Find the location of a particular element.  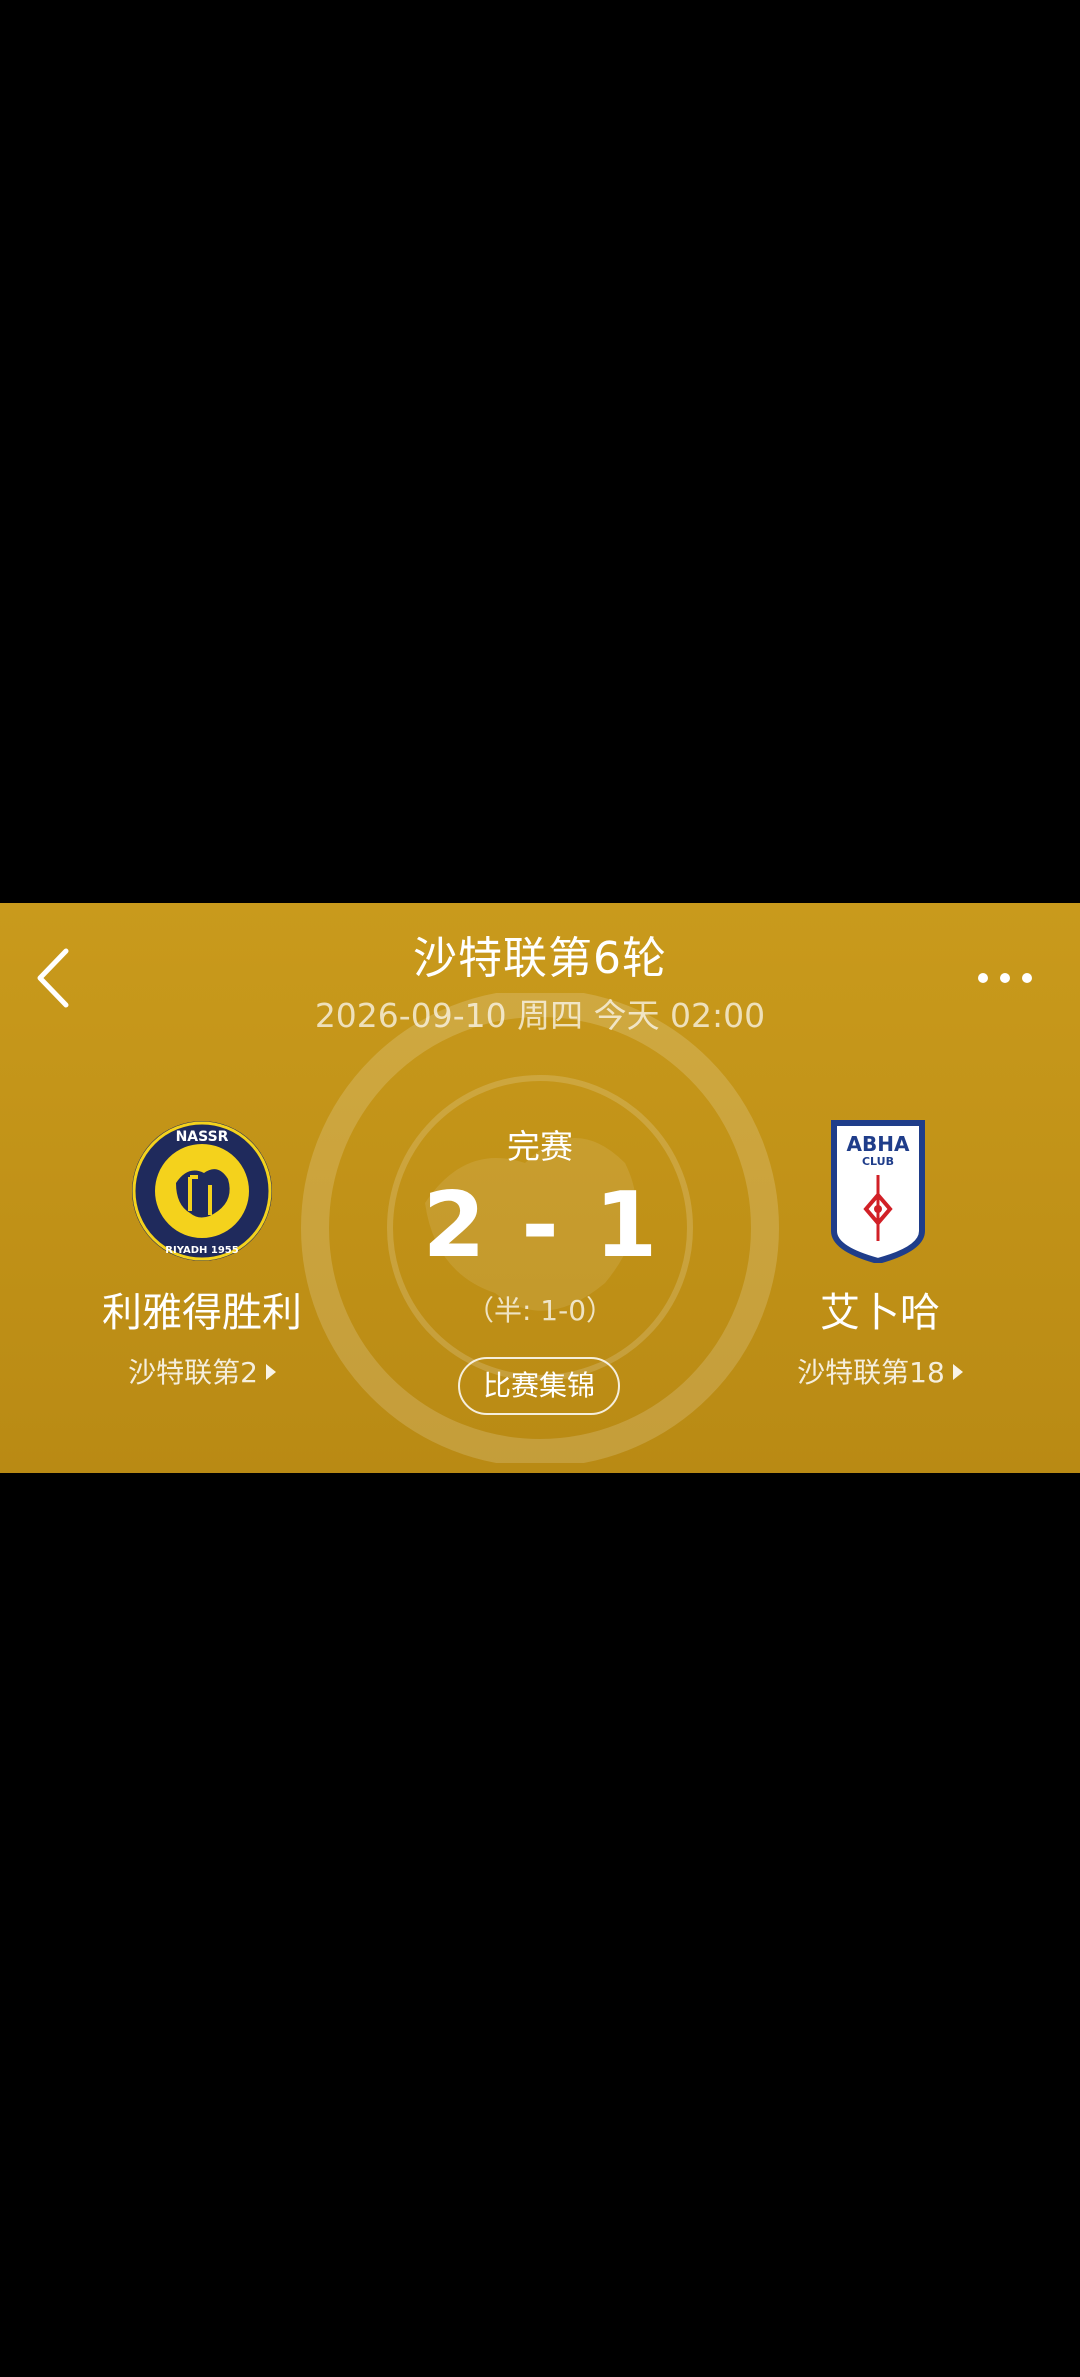

more-button is located at coordinates (1005, 978).